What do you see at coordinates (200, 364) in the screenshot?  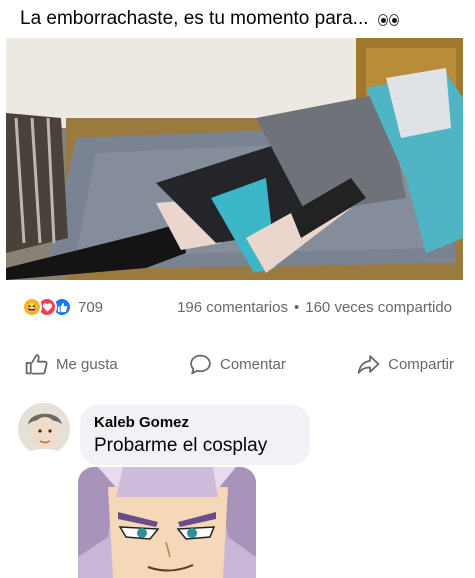 I see `comment-bubble-icon` at bounding box center [200, 364].